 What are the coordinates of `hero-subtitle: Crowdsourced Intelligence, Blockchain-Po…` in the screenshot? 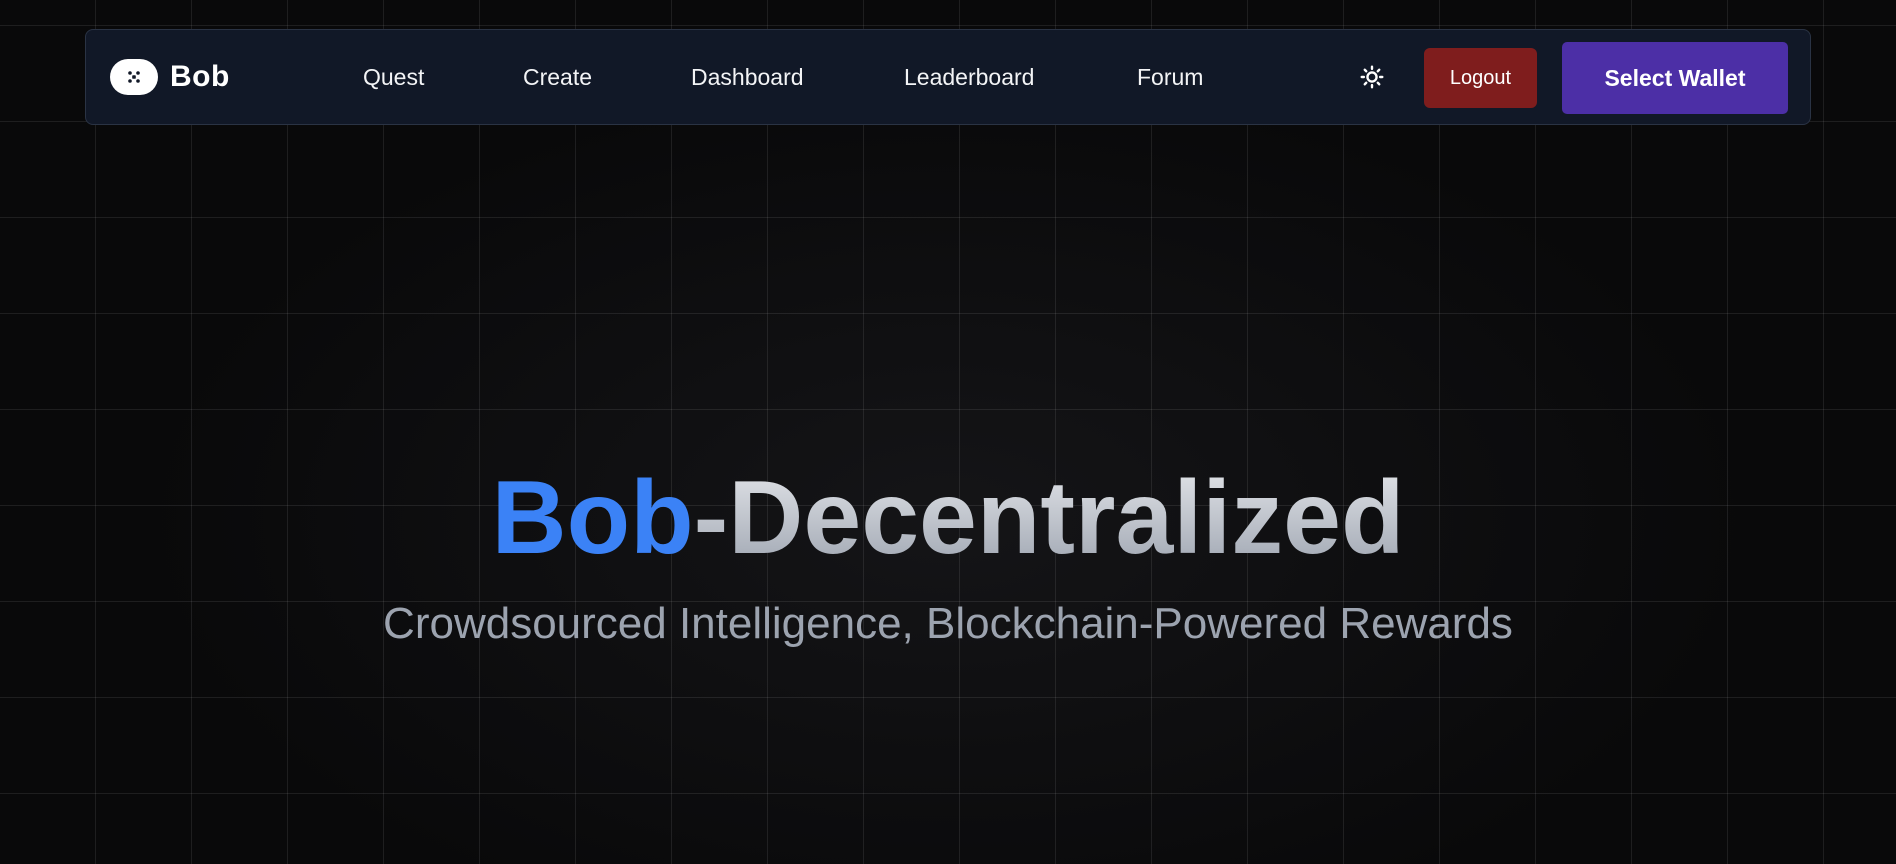 It's located at (948, 623).